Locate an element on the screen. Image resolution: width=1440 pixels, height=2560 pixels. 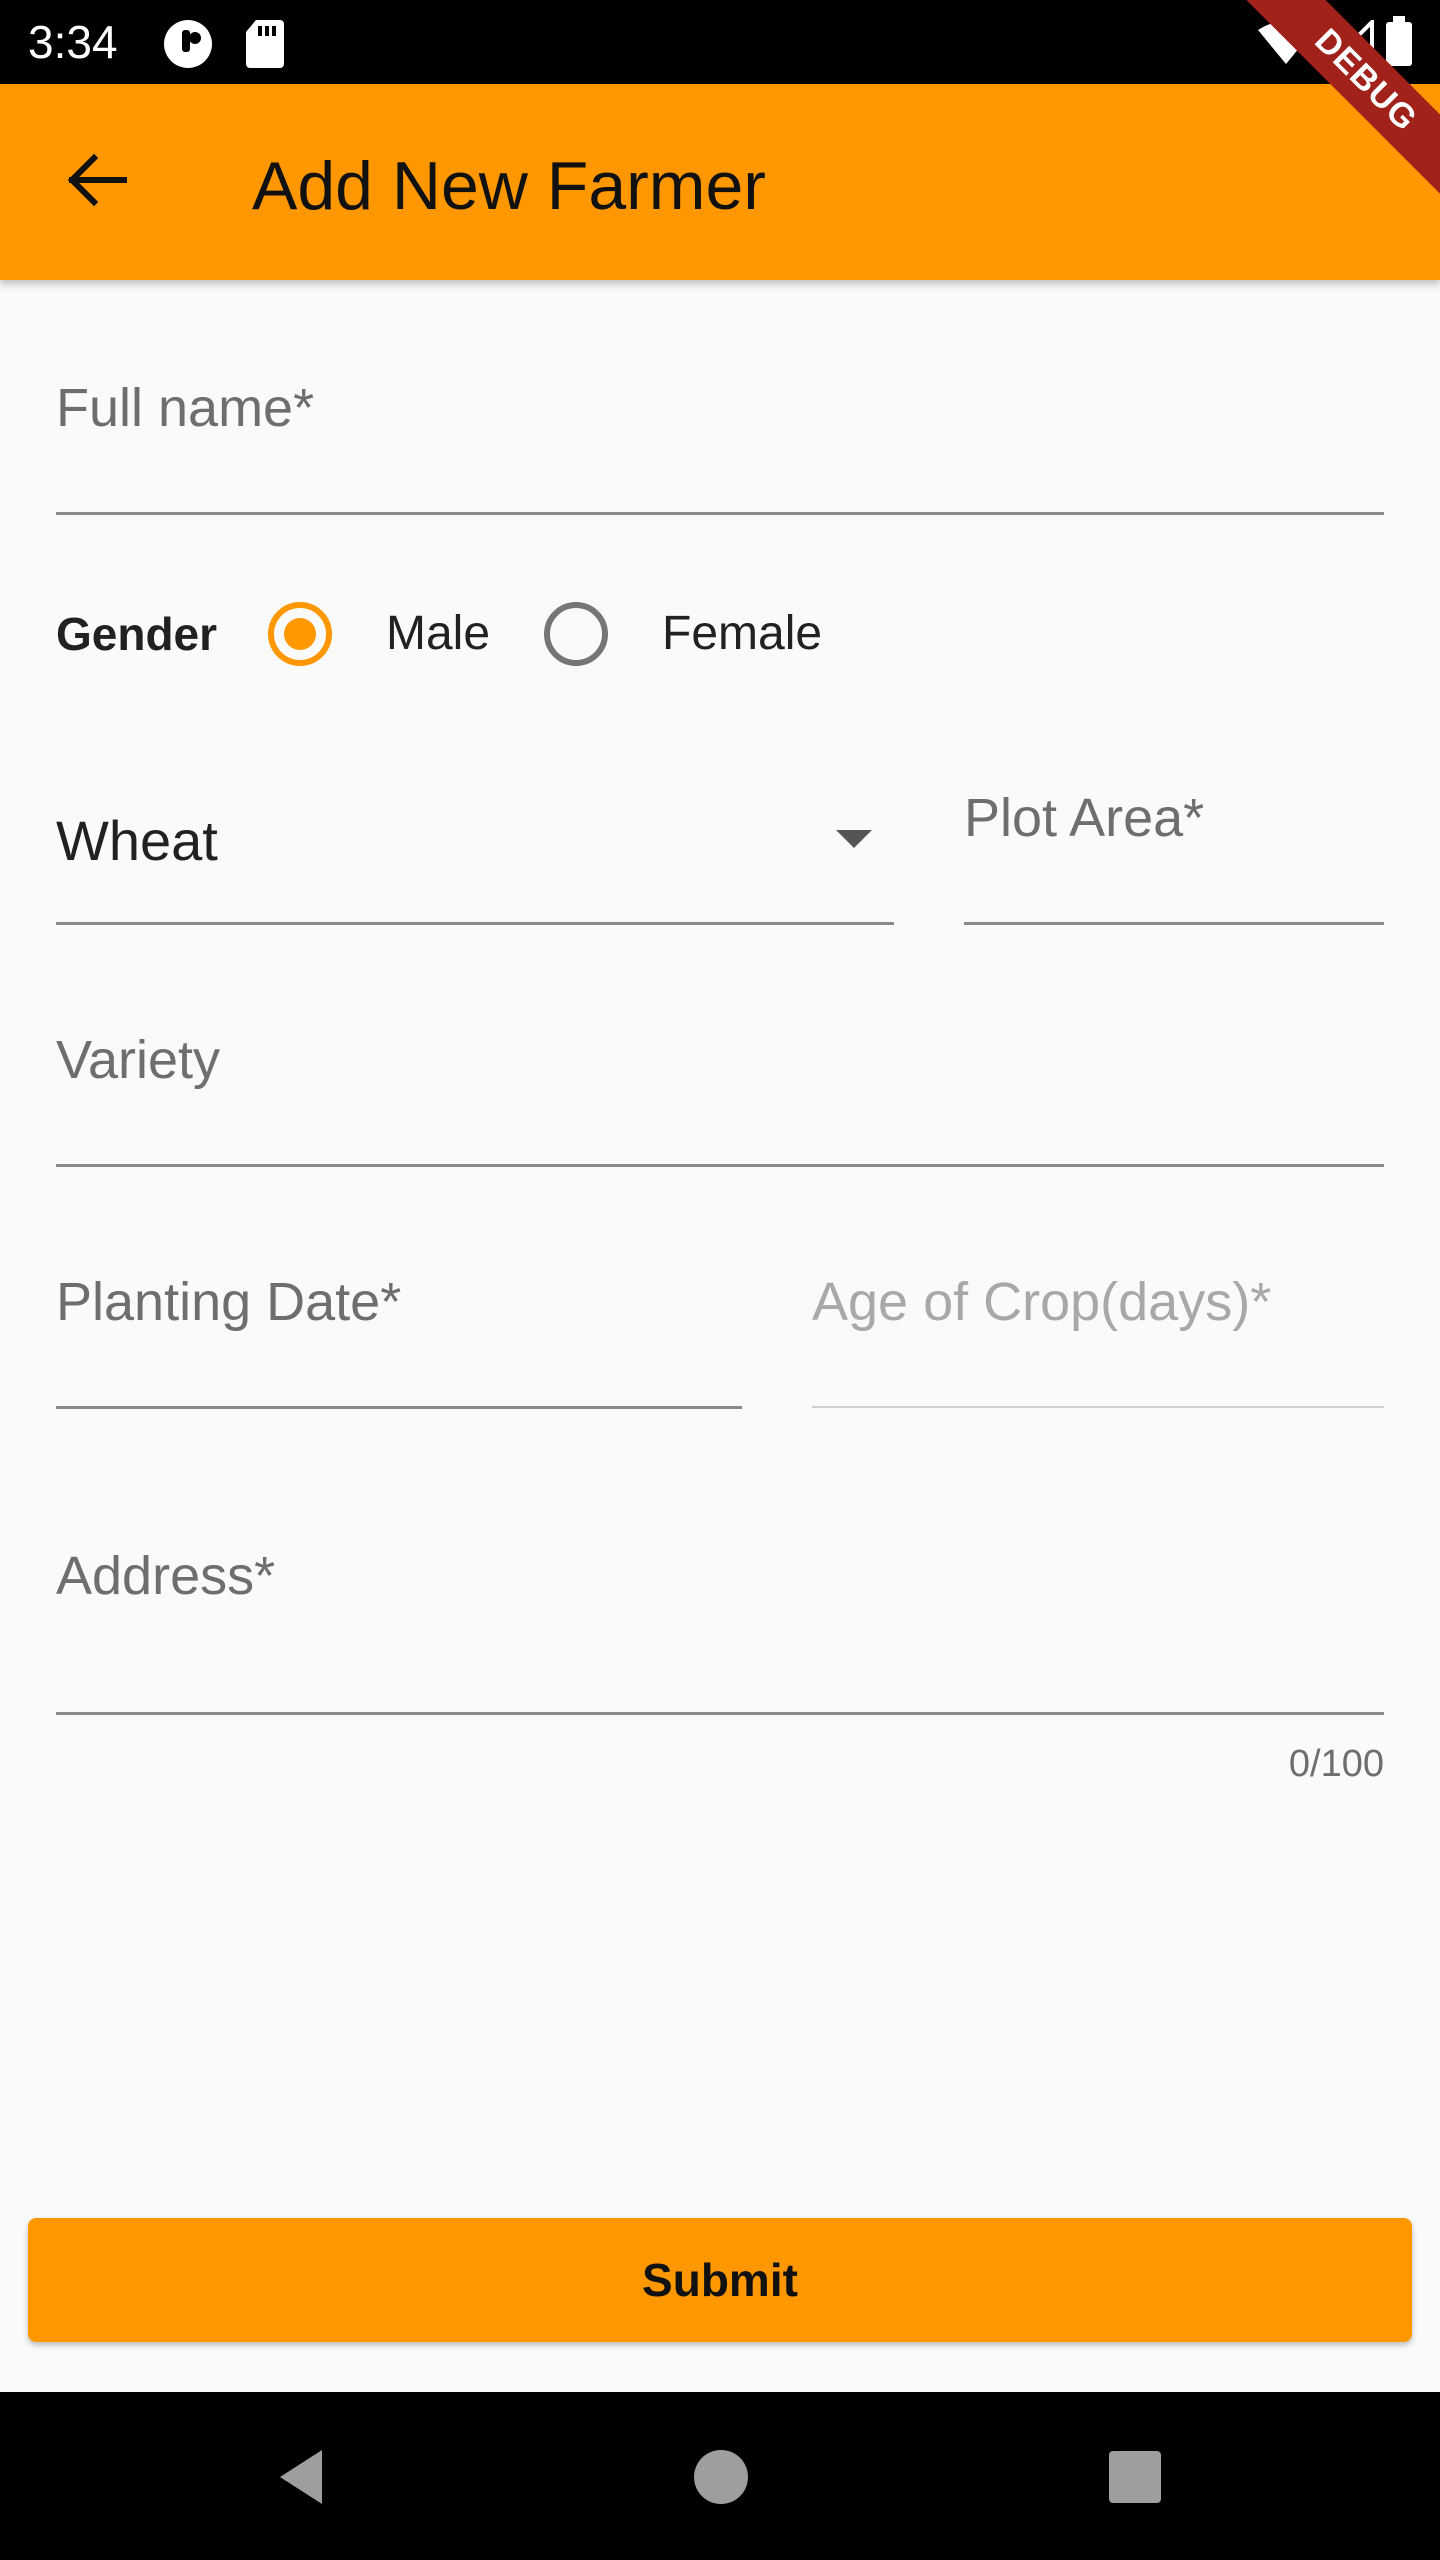
gender-label: Gender is located at coordinates (137, 634).